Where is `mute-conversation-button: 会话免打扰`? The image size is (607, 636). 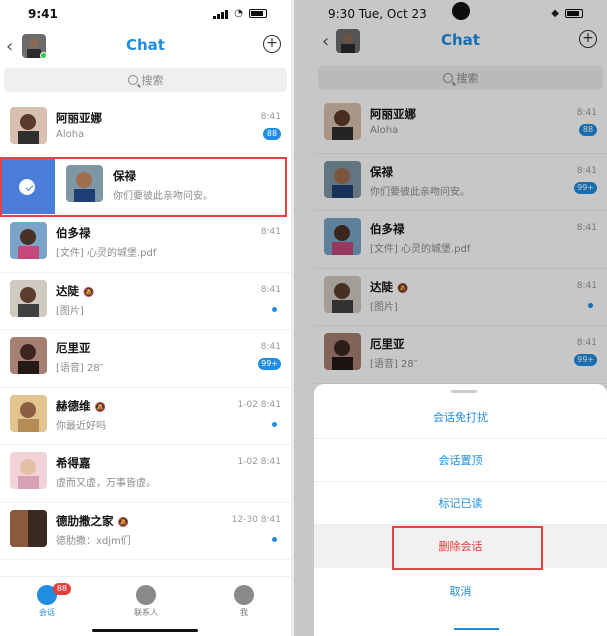
mute-conversation-button: 会话免打扰 is located at coordinates (460, 417).